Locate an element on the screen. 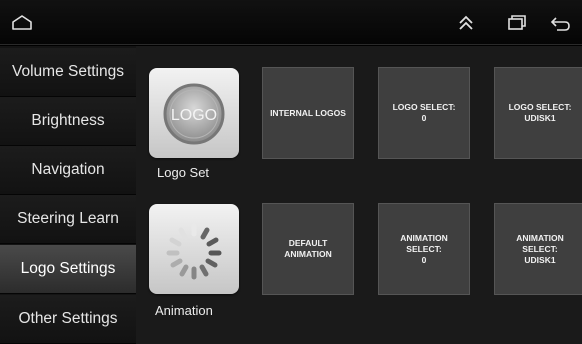 Image resolution: width=582 pixels, height=344 pixels. sidebar-item-label: Logo Settings is located at coordinates (68, 268).